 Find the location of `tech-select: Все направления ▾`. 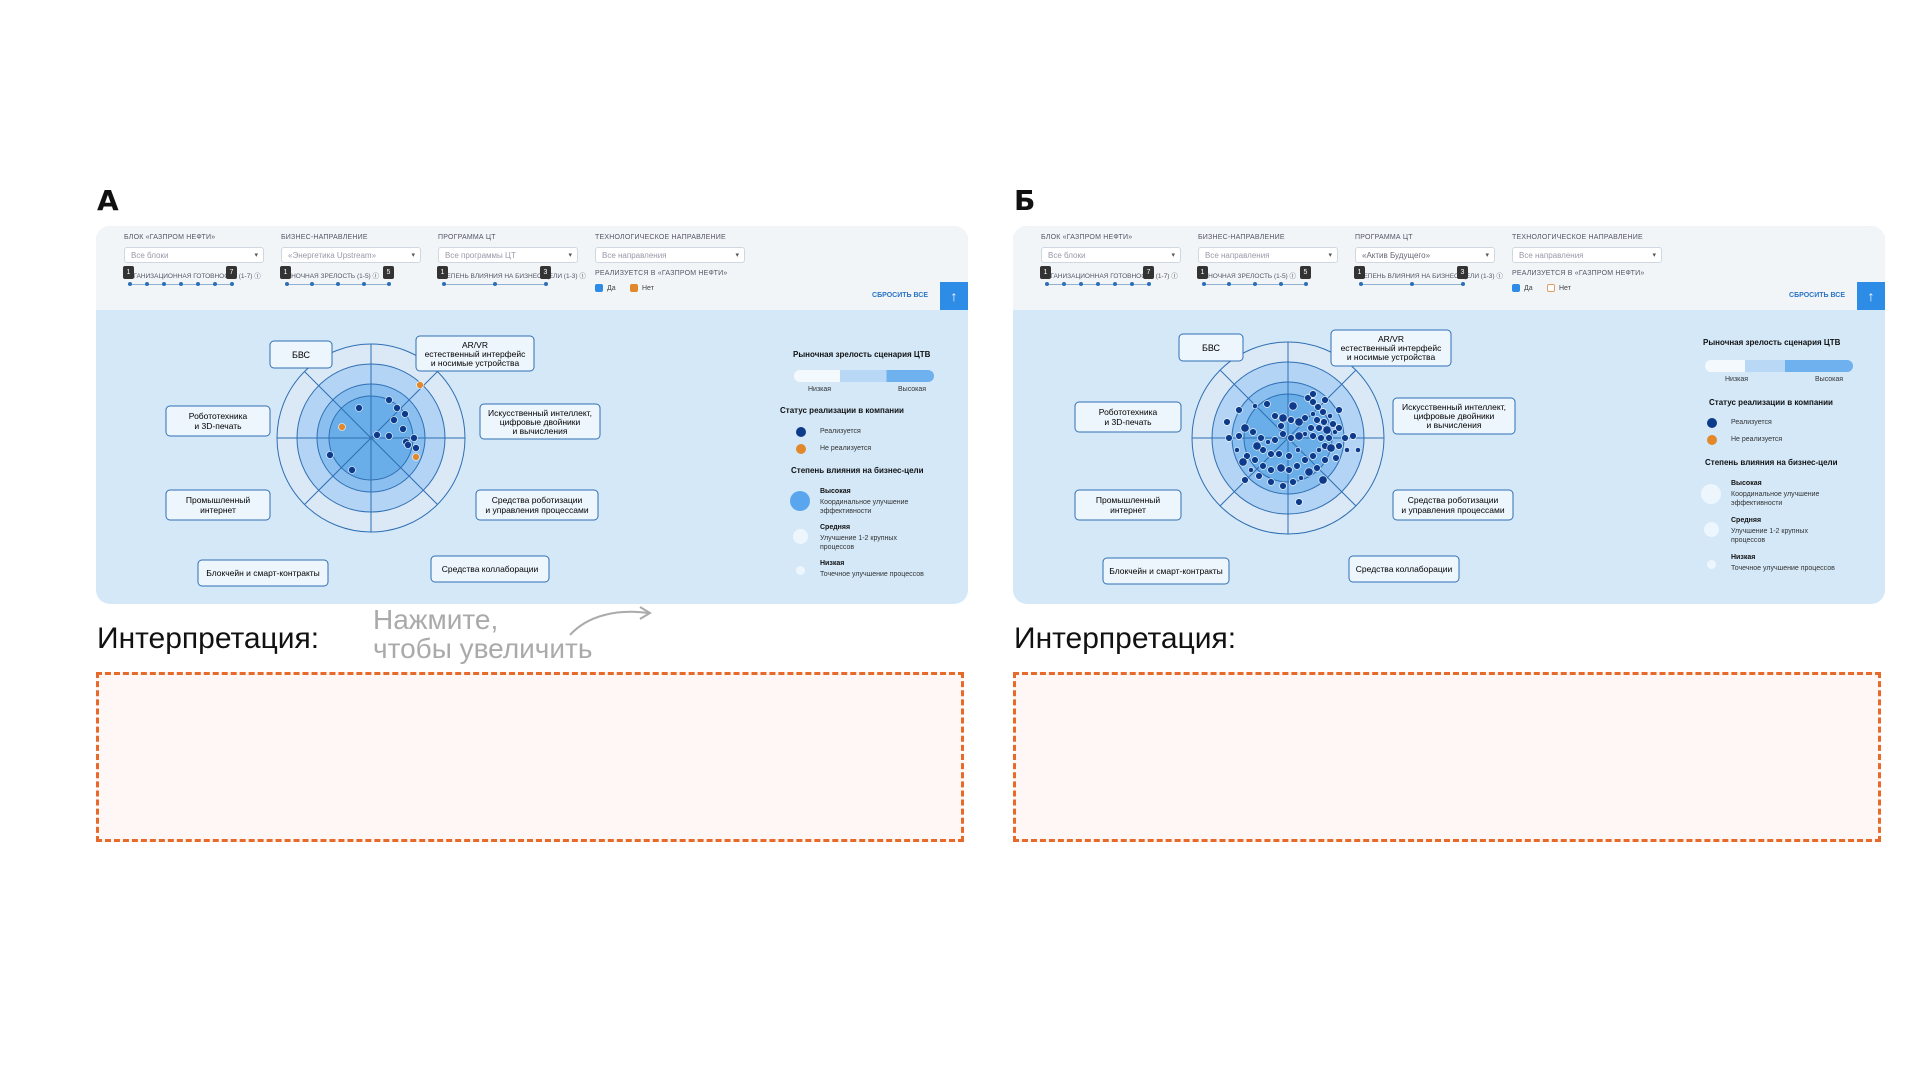

tech-select: Все направления ▾ is located at coordinates (1587, 255).